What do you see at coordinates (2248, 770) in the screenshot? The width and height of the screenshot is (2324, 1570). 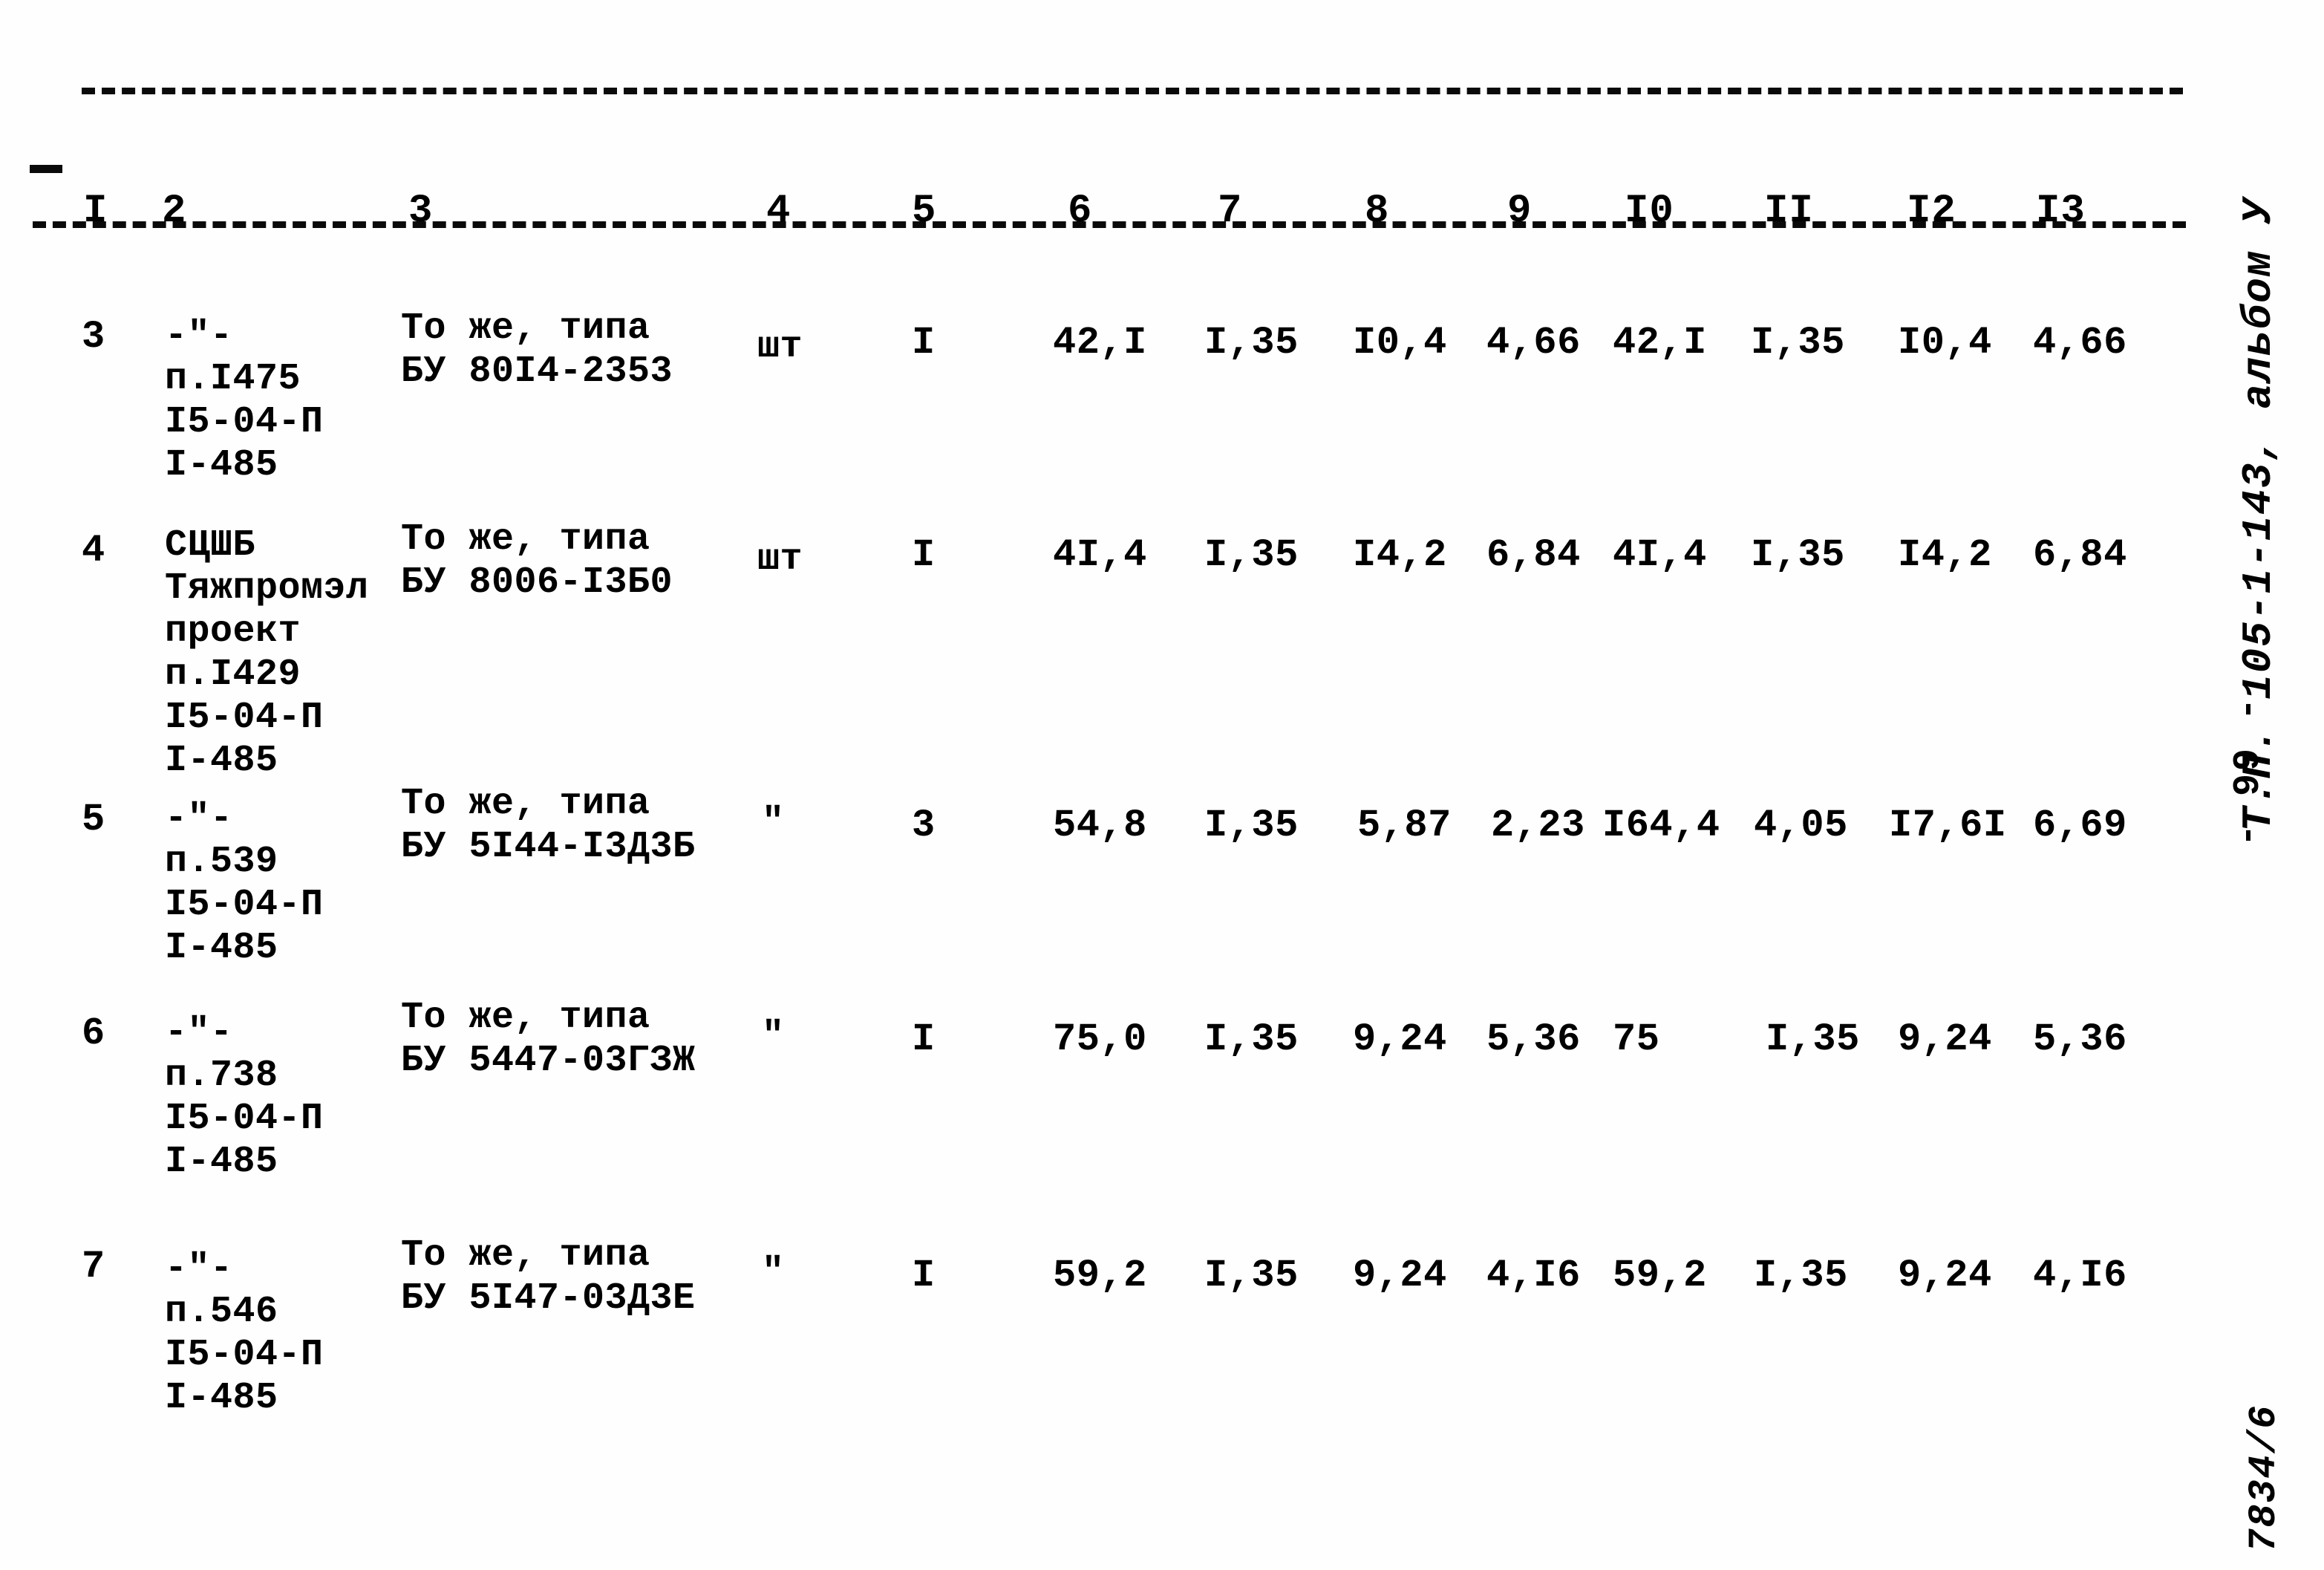 I see `page-number: - 99 -` at bounding box center [2248, 770].